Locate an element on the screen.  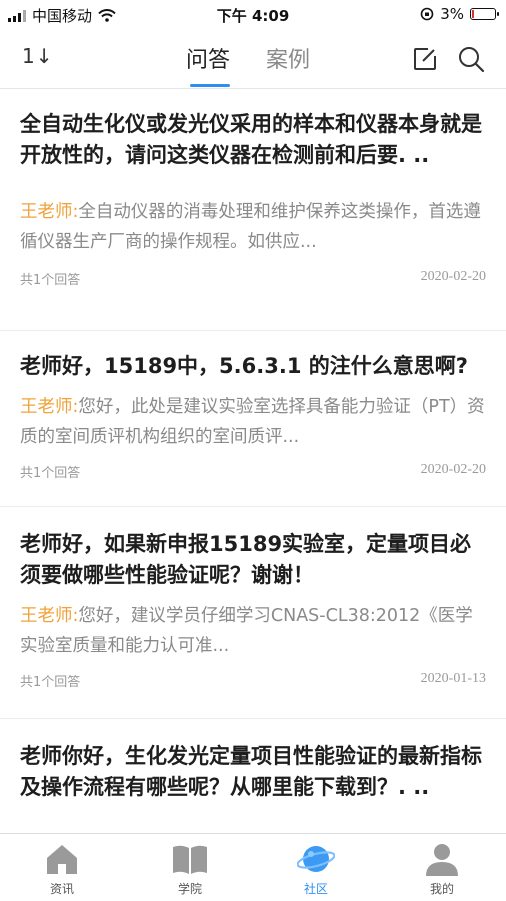
post-date: 2020-01-13 is located at coordinates (453, 678).